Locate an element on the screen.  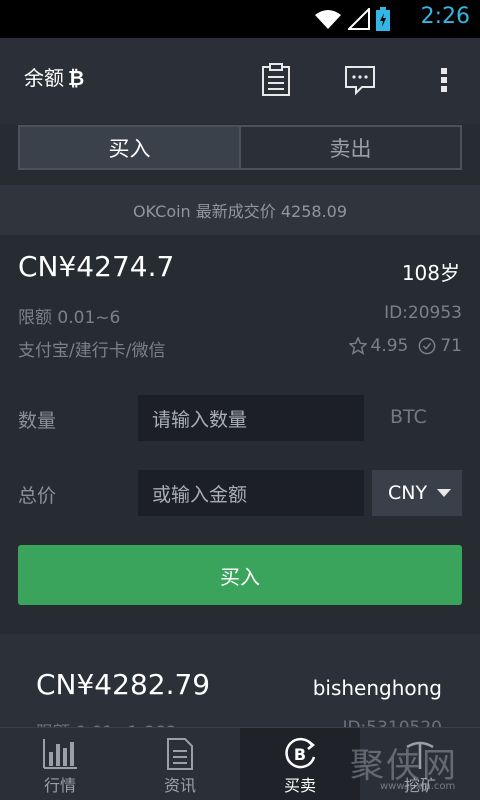
currency-selected: CNY is located at coordinates (408, 493).